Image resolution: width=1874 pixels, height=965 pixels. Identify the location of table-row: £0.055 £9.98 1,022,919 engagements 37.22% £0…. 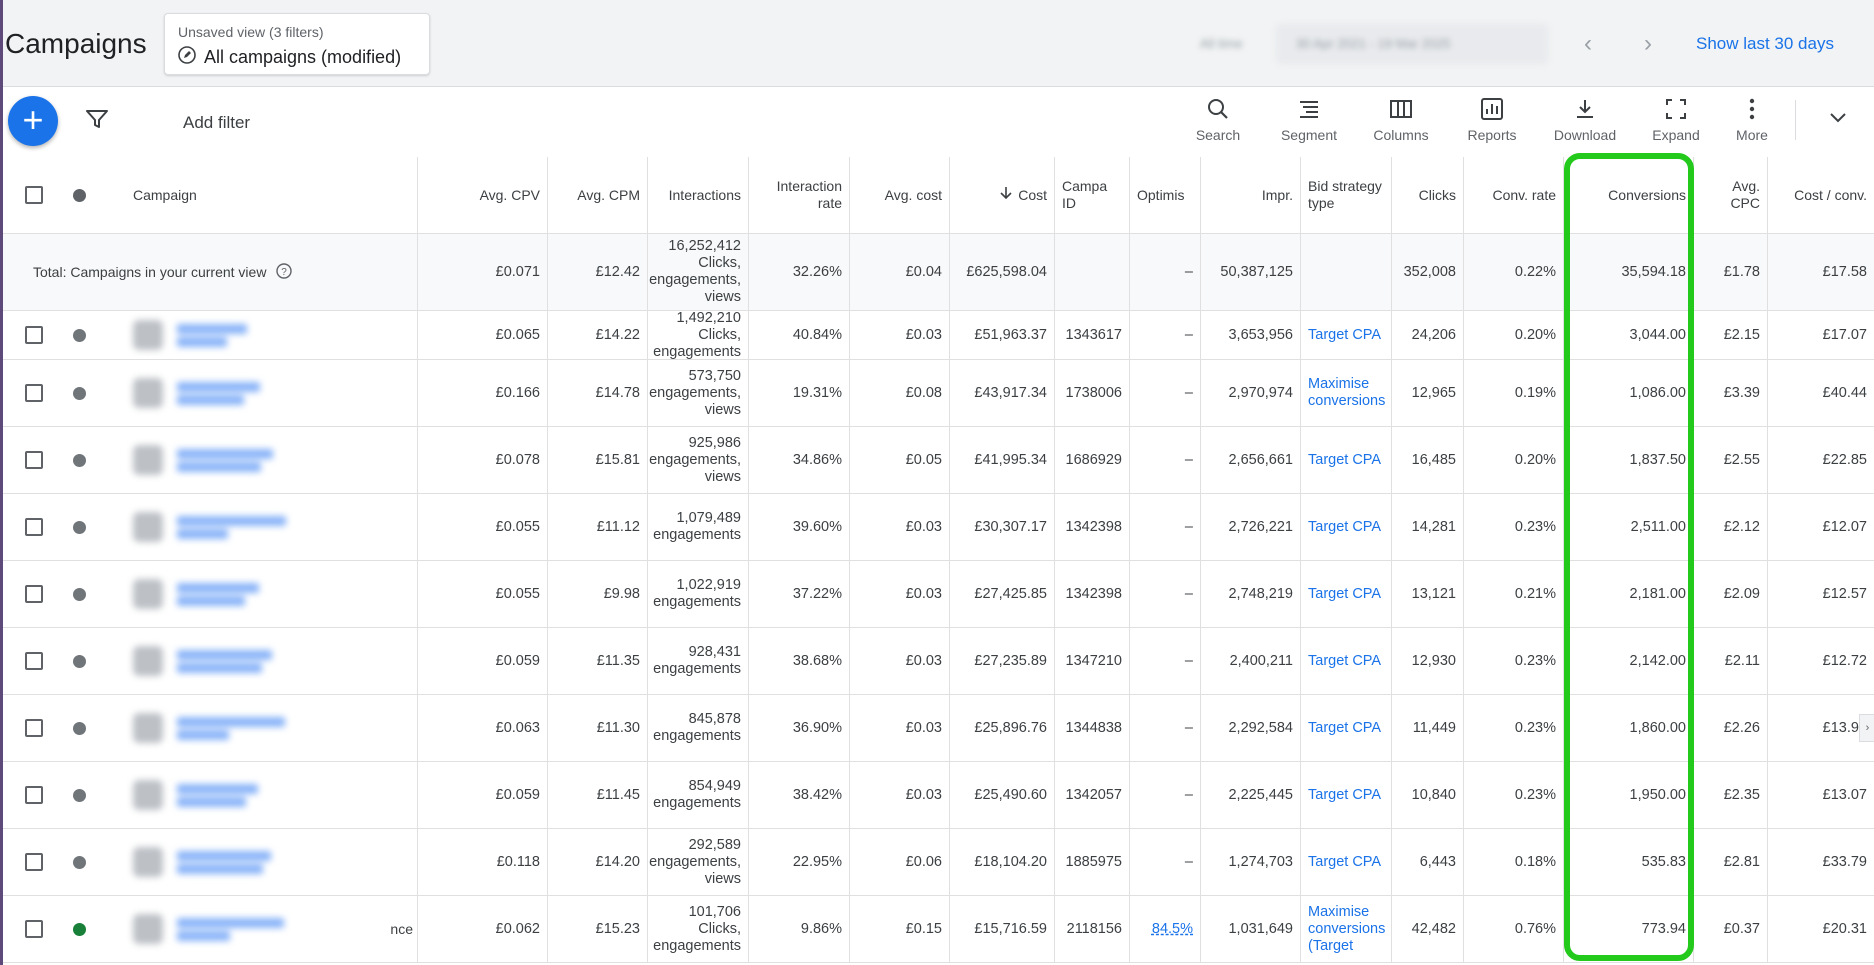
(937, 594).